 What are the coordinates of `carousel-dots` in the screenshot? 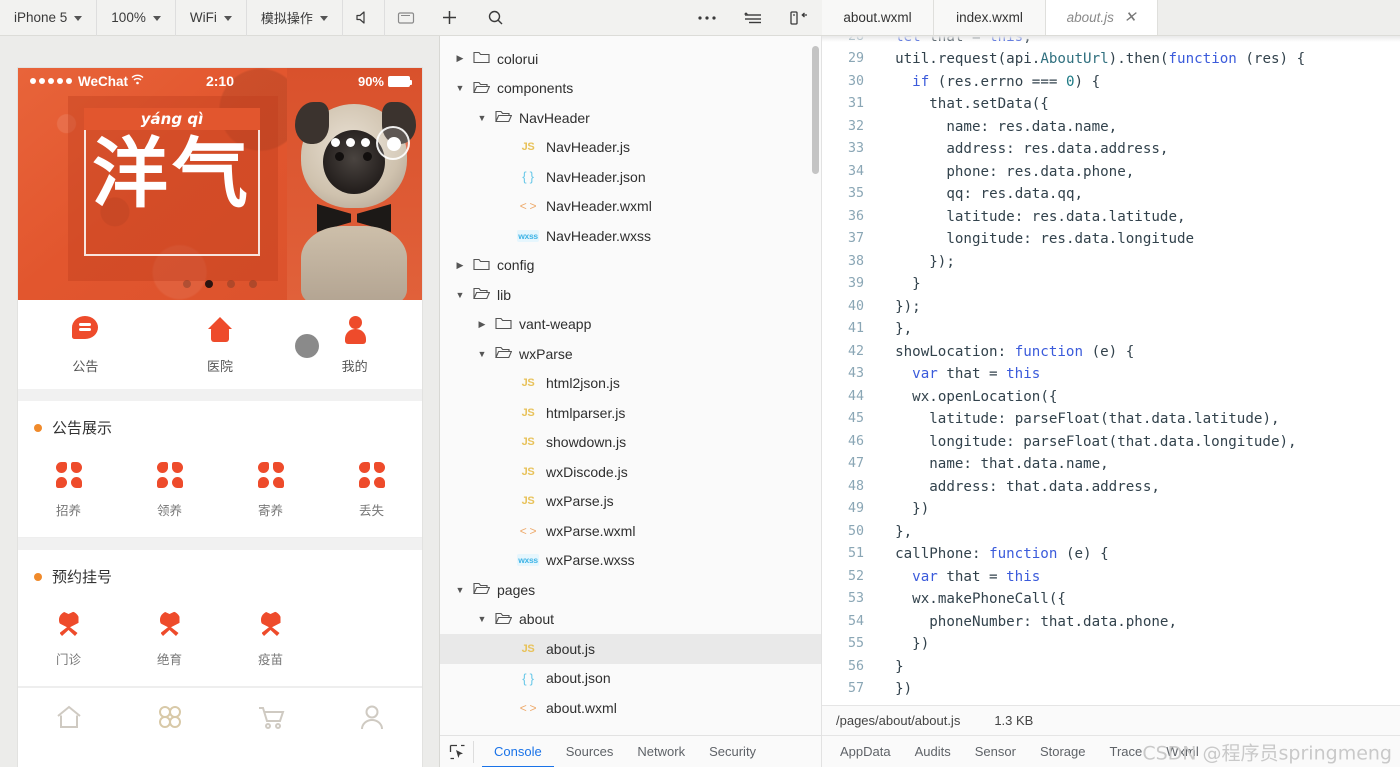 It's located at (220, 284).